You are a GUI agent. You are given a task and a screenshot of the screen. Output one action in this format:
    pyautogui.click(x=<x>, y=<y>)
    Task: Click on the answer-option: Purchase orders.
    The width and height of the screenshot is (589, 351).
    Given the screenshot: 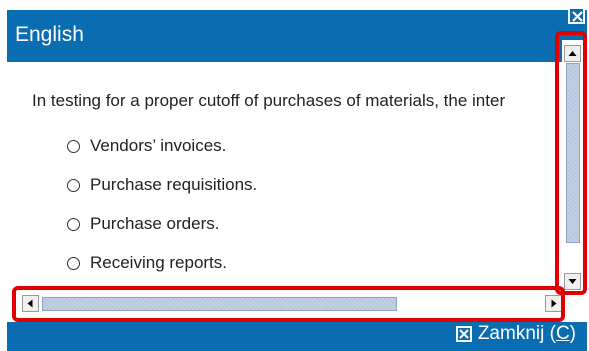 What is the action you would take?
    pyautogui.click(x=162, y=224)
    